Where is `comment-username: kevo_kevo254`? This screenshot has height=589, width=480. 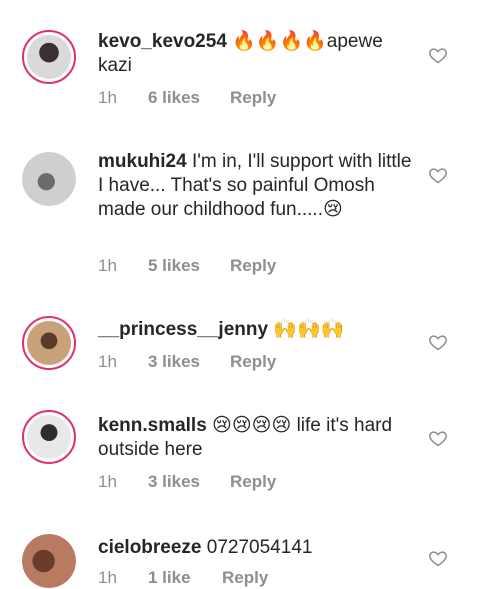
comment-username: kevo_kevo254 is located at coordinates (162, 41).